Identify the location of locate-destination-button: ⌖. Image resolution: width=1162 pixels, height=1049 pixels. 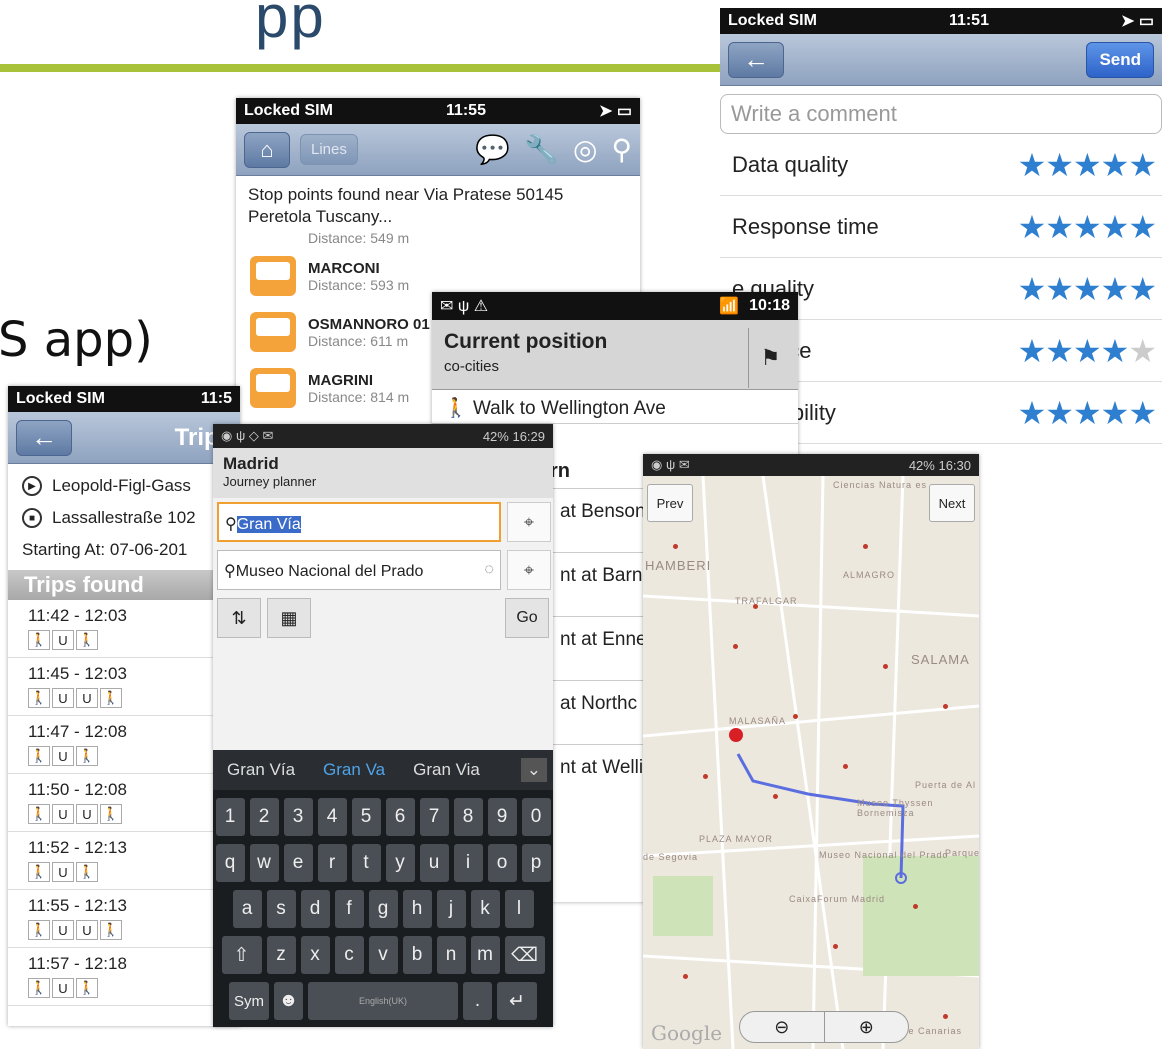
(529, 570).